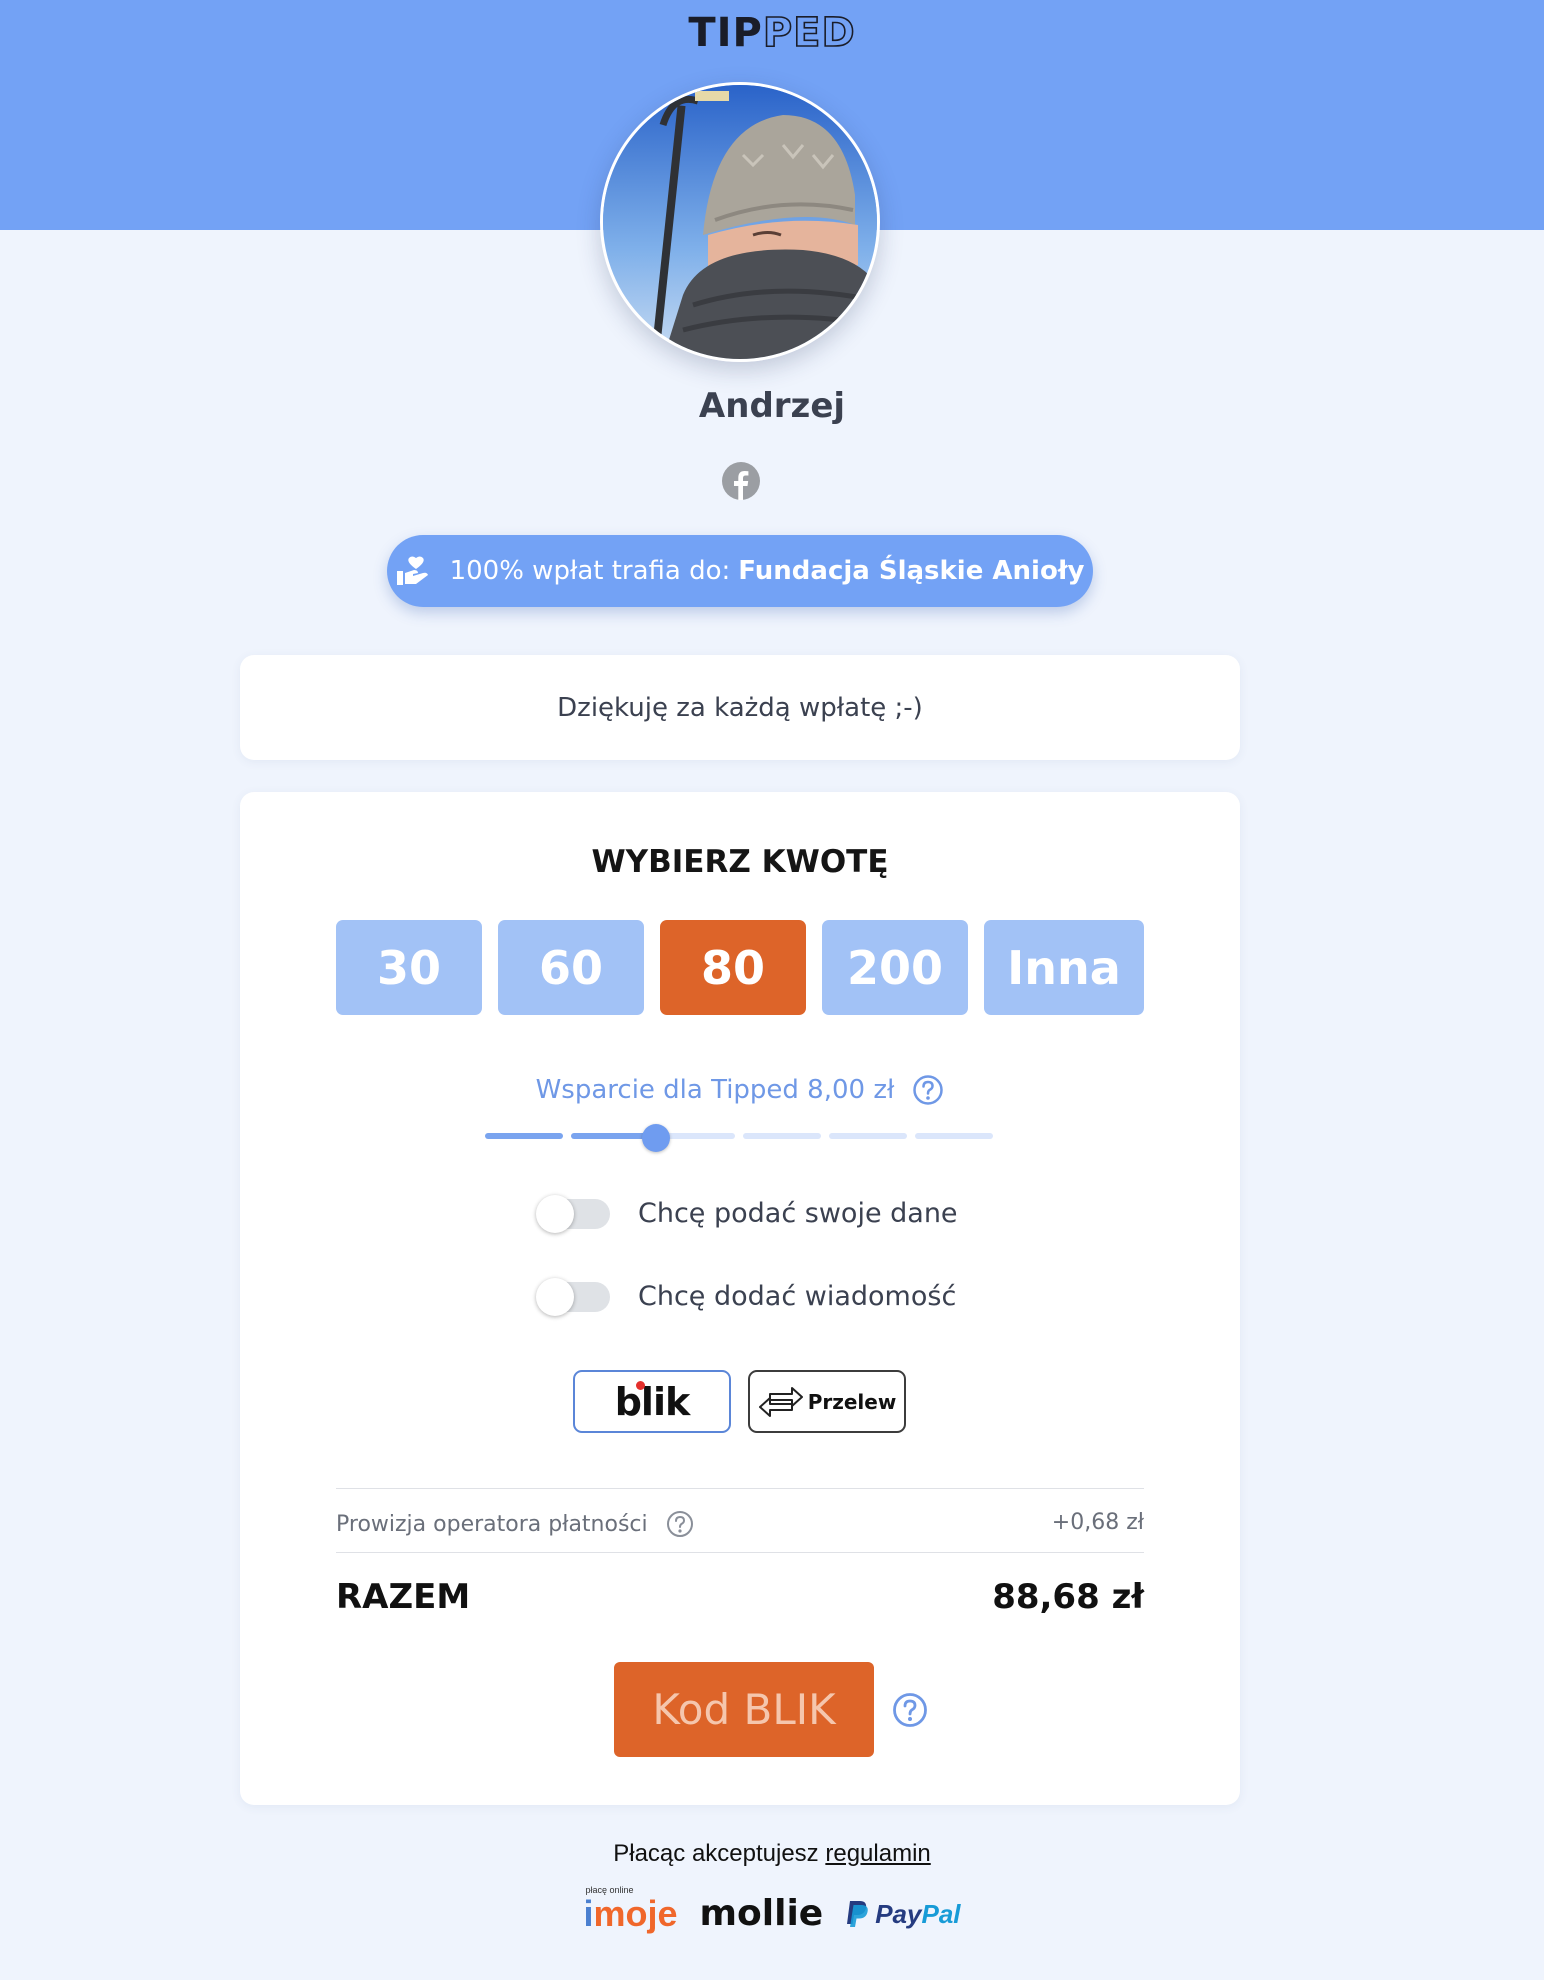  I want to click on facebook-icon, so click(741, 481).